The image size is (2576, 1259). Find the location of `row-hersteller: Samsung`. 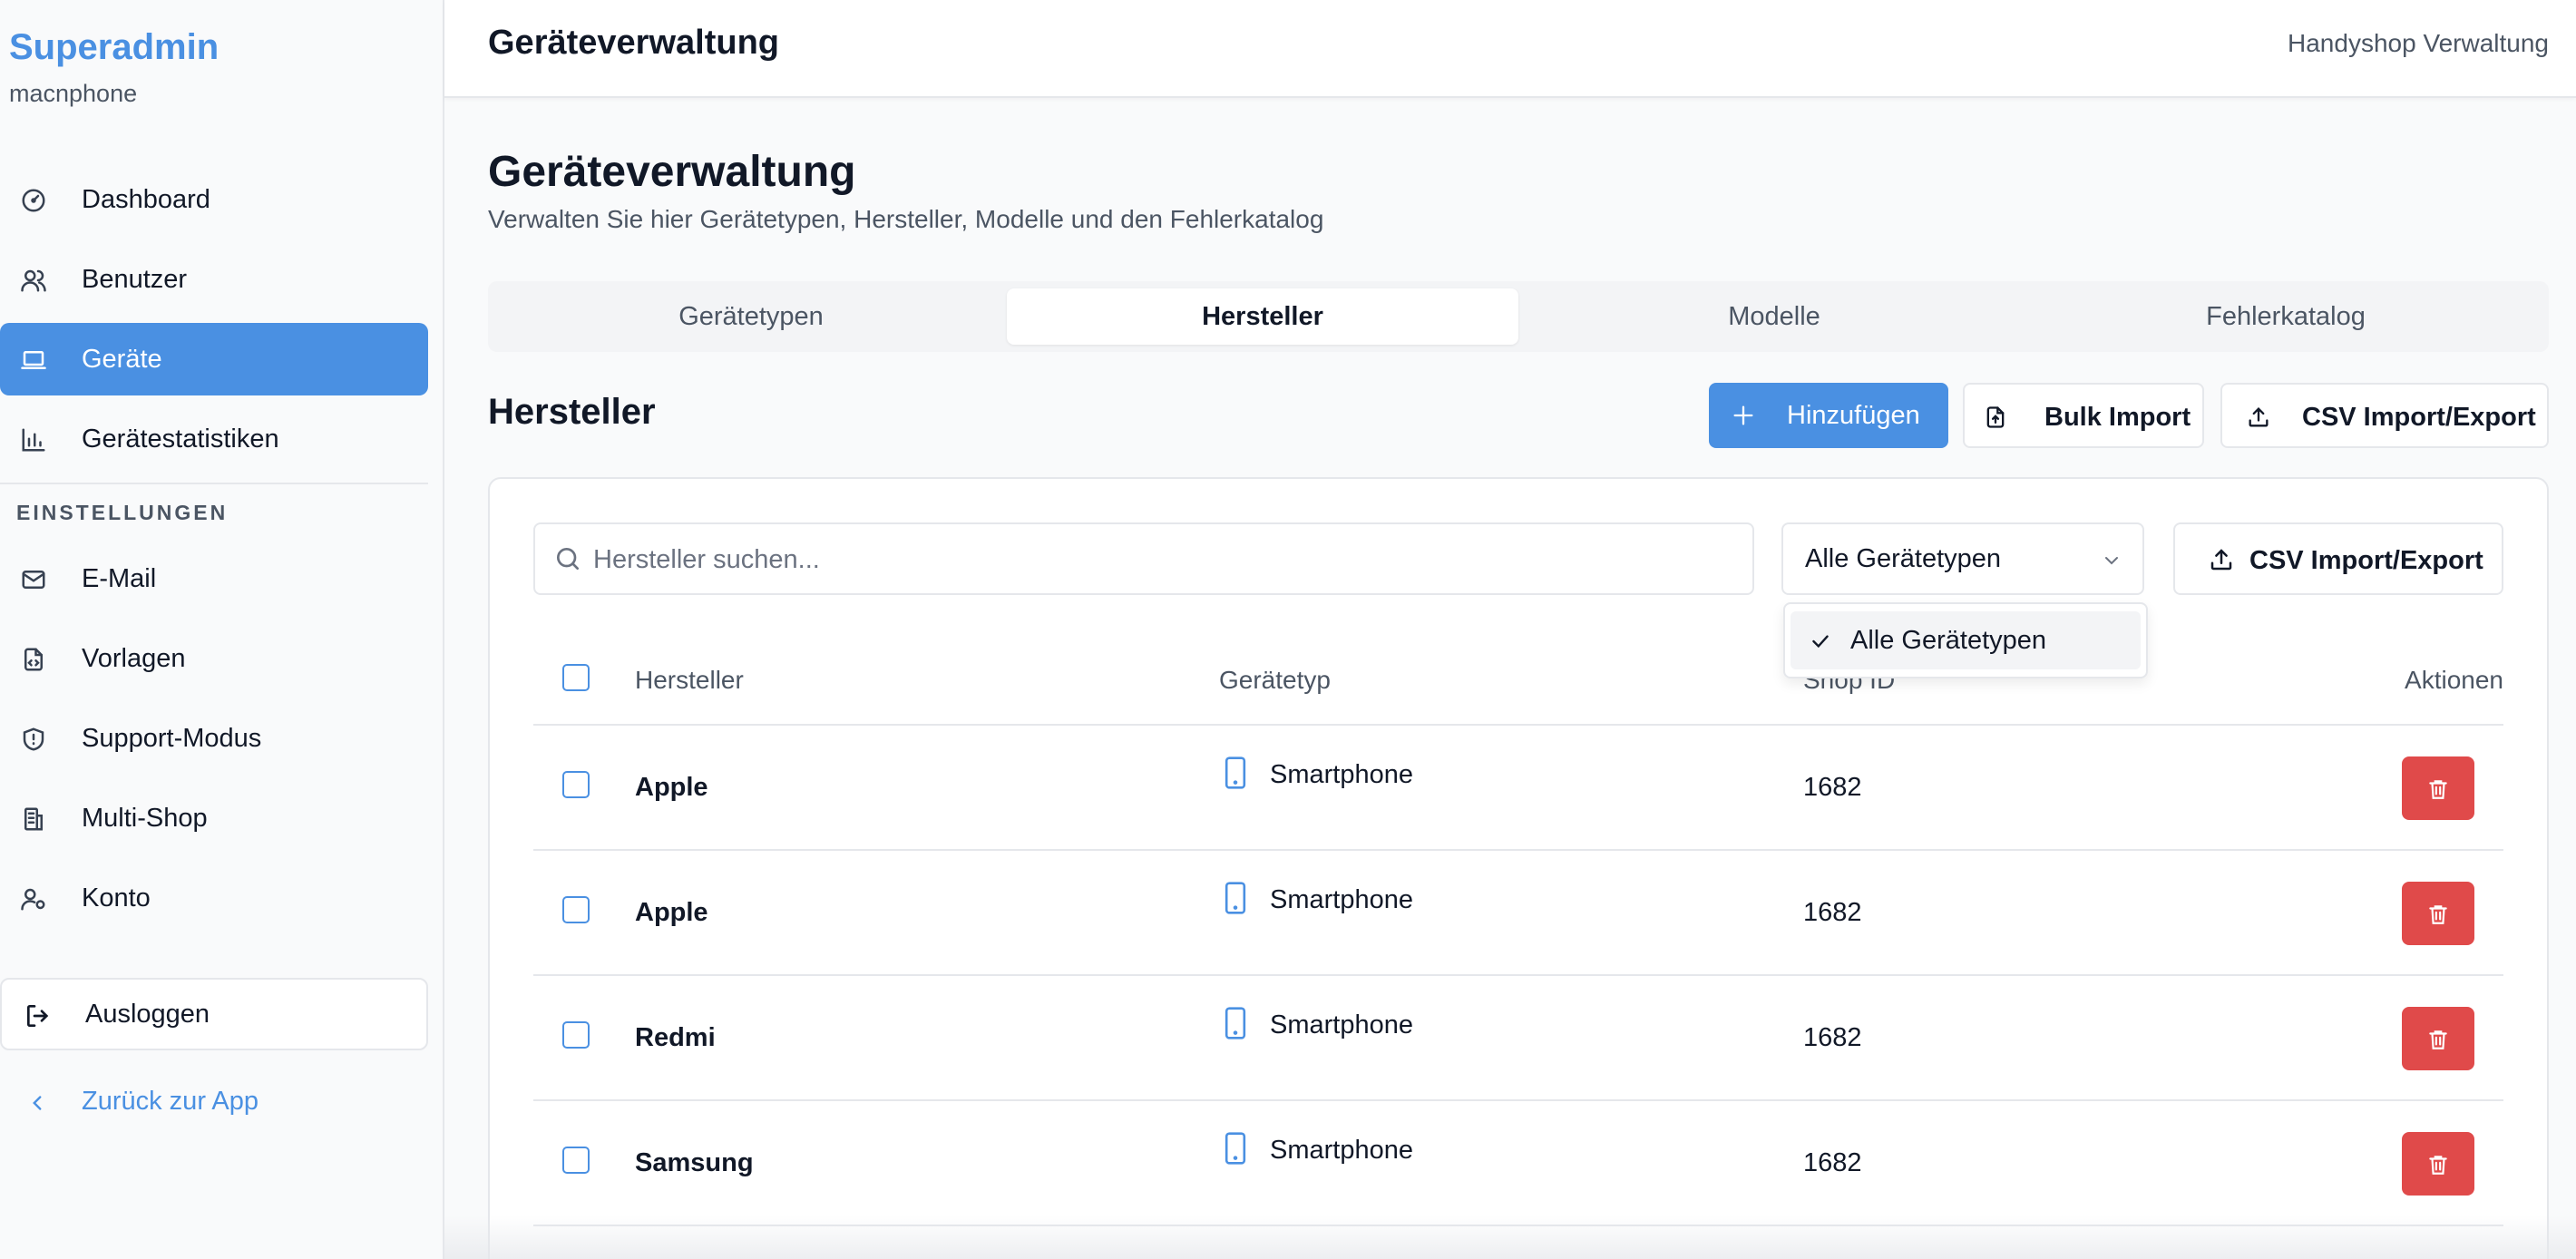

row-hersteller: Samsung is located at coordinates (694, 1162).